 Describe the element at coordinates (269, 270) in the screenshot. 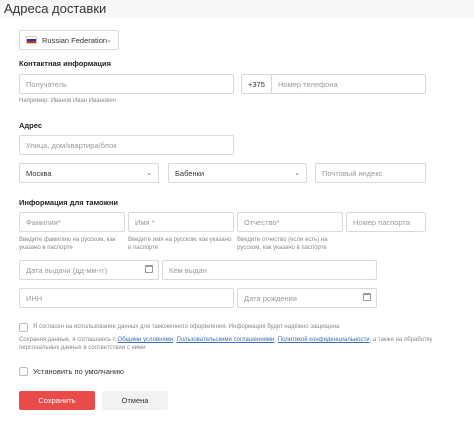

I see `issued-by-input: Кем выдан` at that location.